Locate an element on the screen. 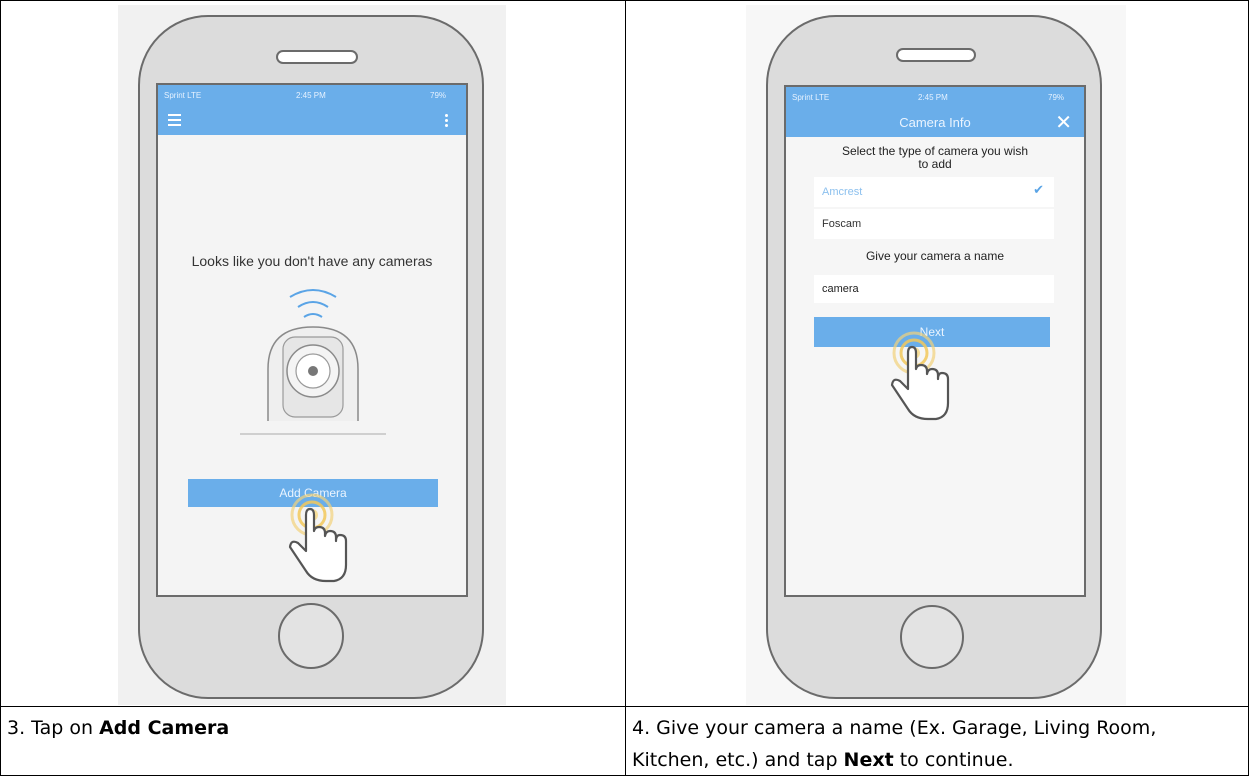 This screenshot has width=1249, height=776. camera-option-amcrest: Amcrest ✔ is located at coordinates (934, 192).